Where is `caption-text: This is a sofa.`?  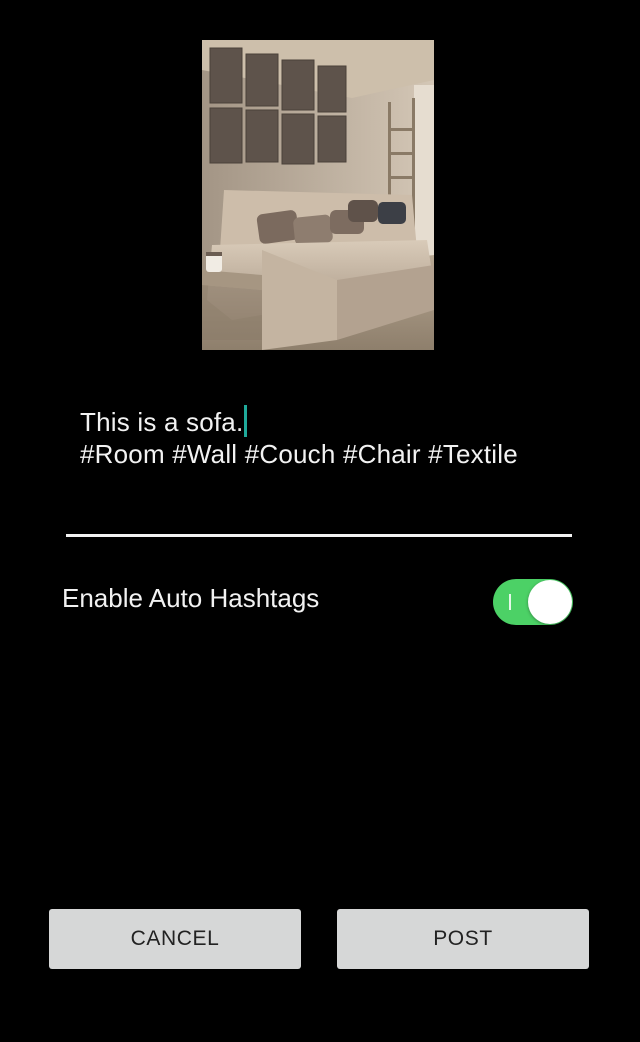 caption-text: This is a sofa. is located at coordinates (162, 422).